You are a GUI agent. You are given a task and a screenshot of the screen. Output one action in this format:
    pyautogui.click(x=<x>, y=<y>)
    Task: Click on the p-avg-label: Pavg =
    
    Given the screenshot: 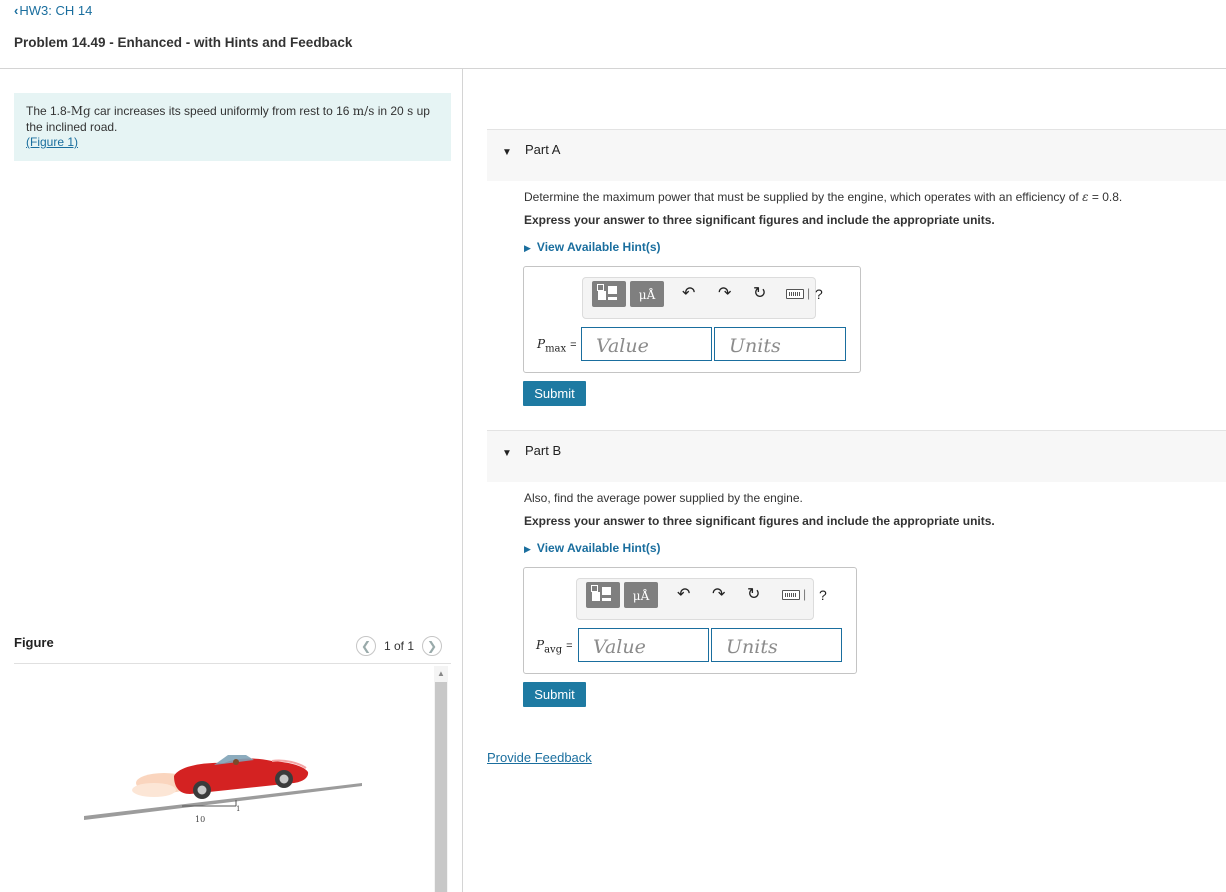 What is the action you would take?
    pyautogui.click(x=554, y=646)
    